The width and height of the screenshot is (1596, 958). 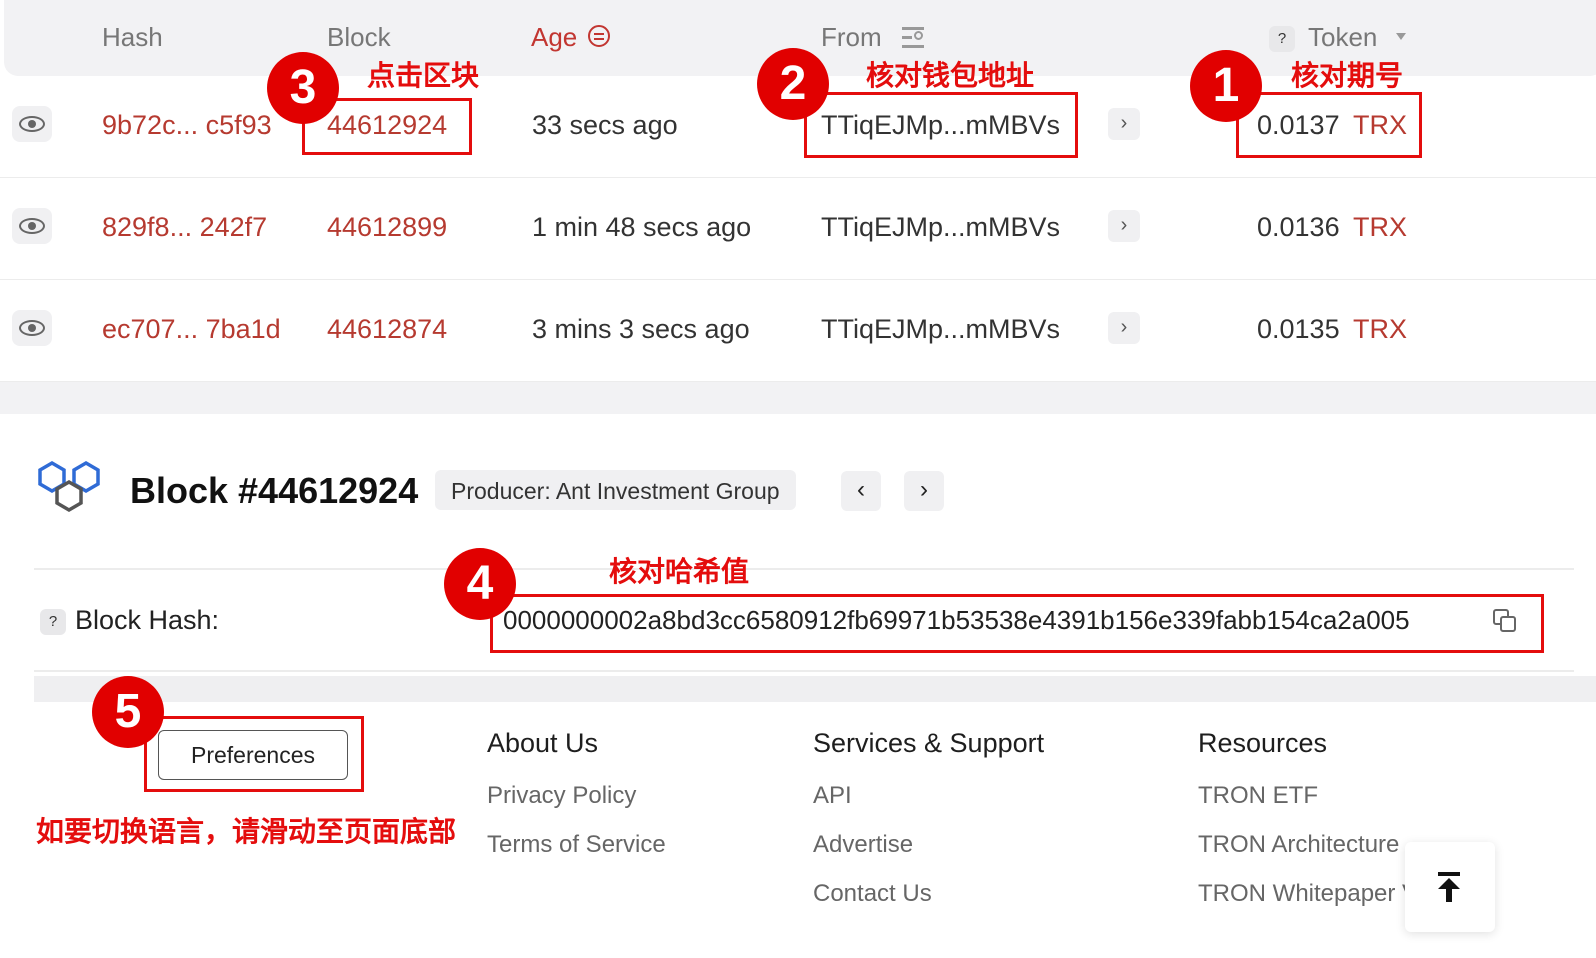 What do you see at coordinates (480, 584) in the screenshot?
I see `annotation-step-4: 4` at bounding box center [480, 584].